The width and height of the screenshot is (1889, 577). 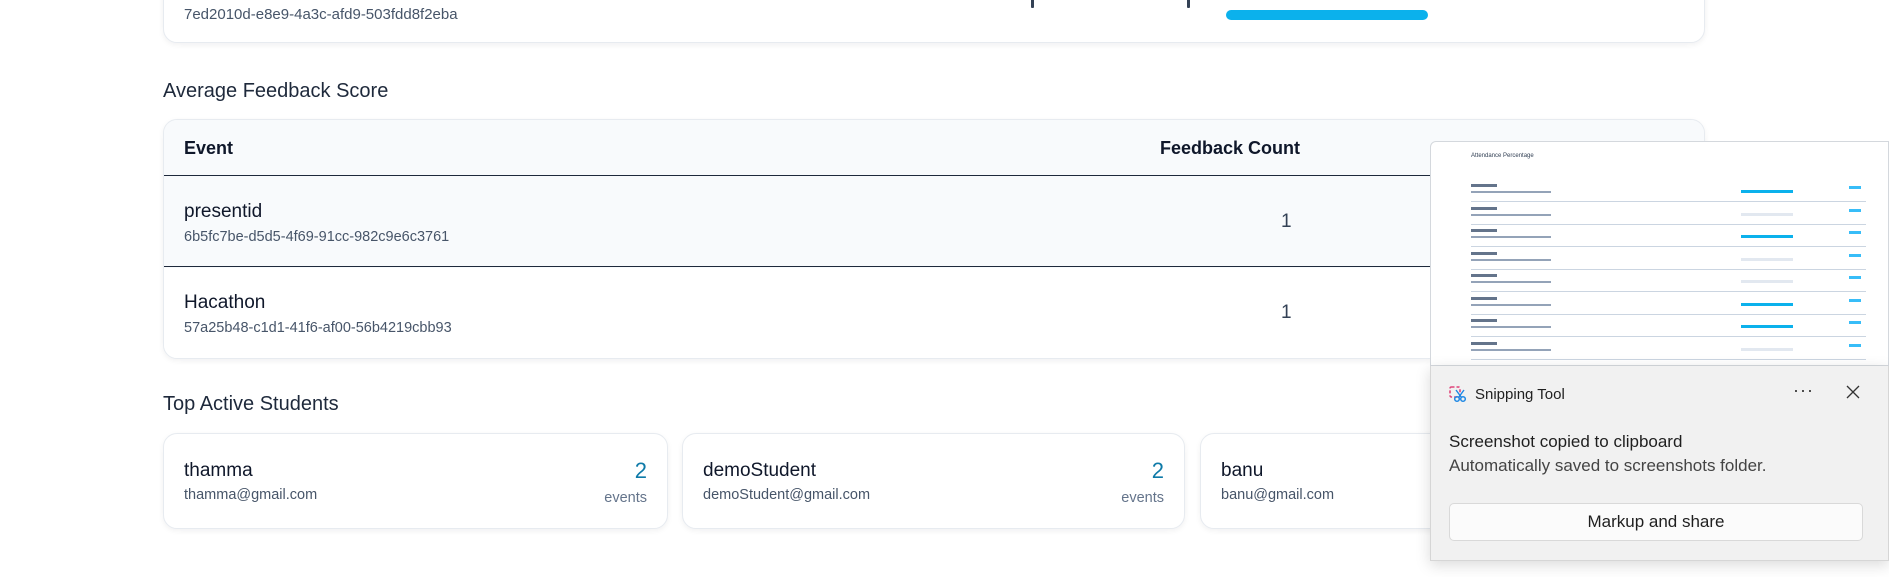 What do you see at coordinates (1566, 441) in the screenshot?
I see `notification-title: Screenshot copied to clipboard` at bounding box center [1566, 441].